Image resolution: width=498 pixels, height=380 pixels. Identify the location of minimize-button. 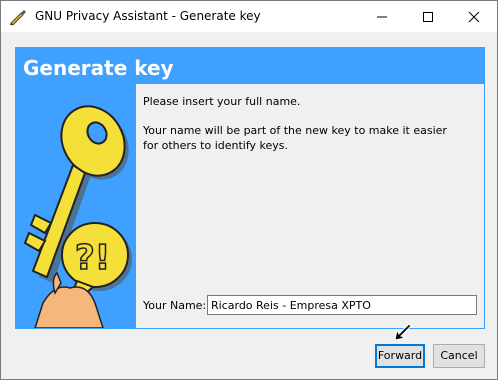
(382, 16).